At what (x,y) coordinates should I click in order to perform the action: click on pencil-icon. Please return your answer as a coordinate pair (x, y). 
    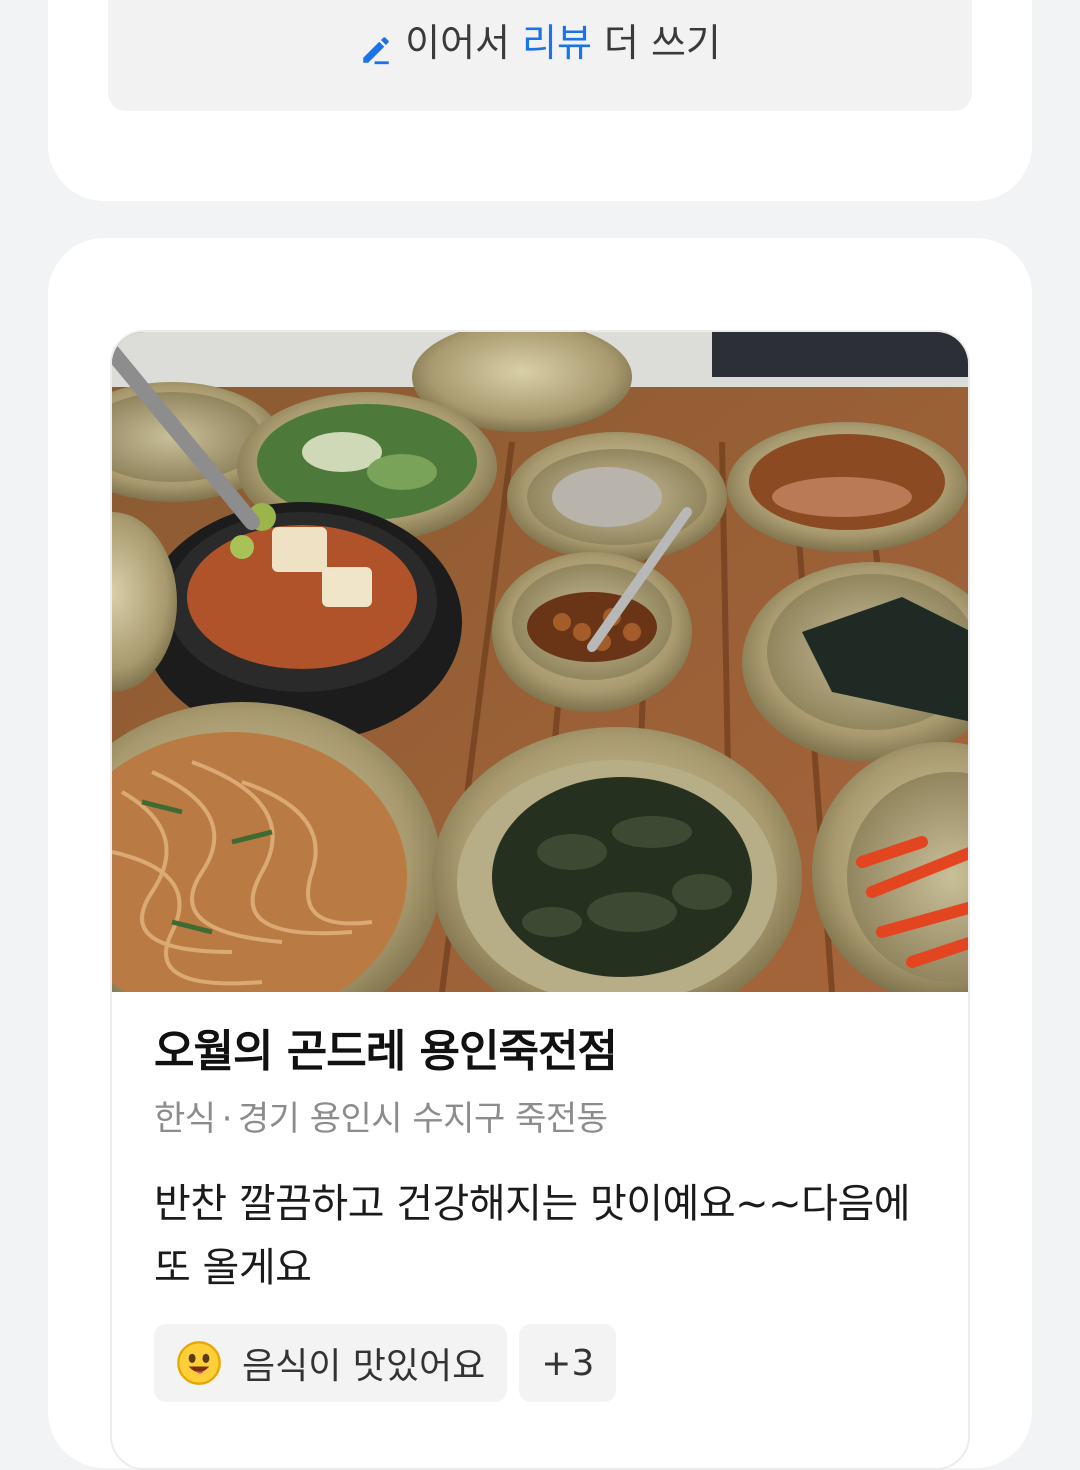
    Looking at the image, I should click on (376, 51).